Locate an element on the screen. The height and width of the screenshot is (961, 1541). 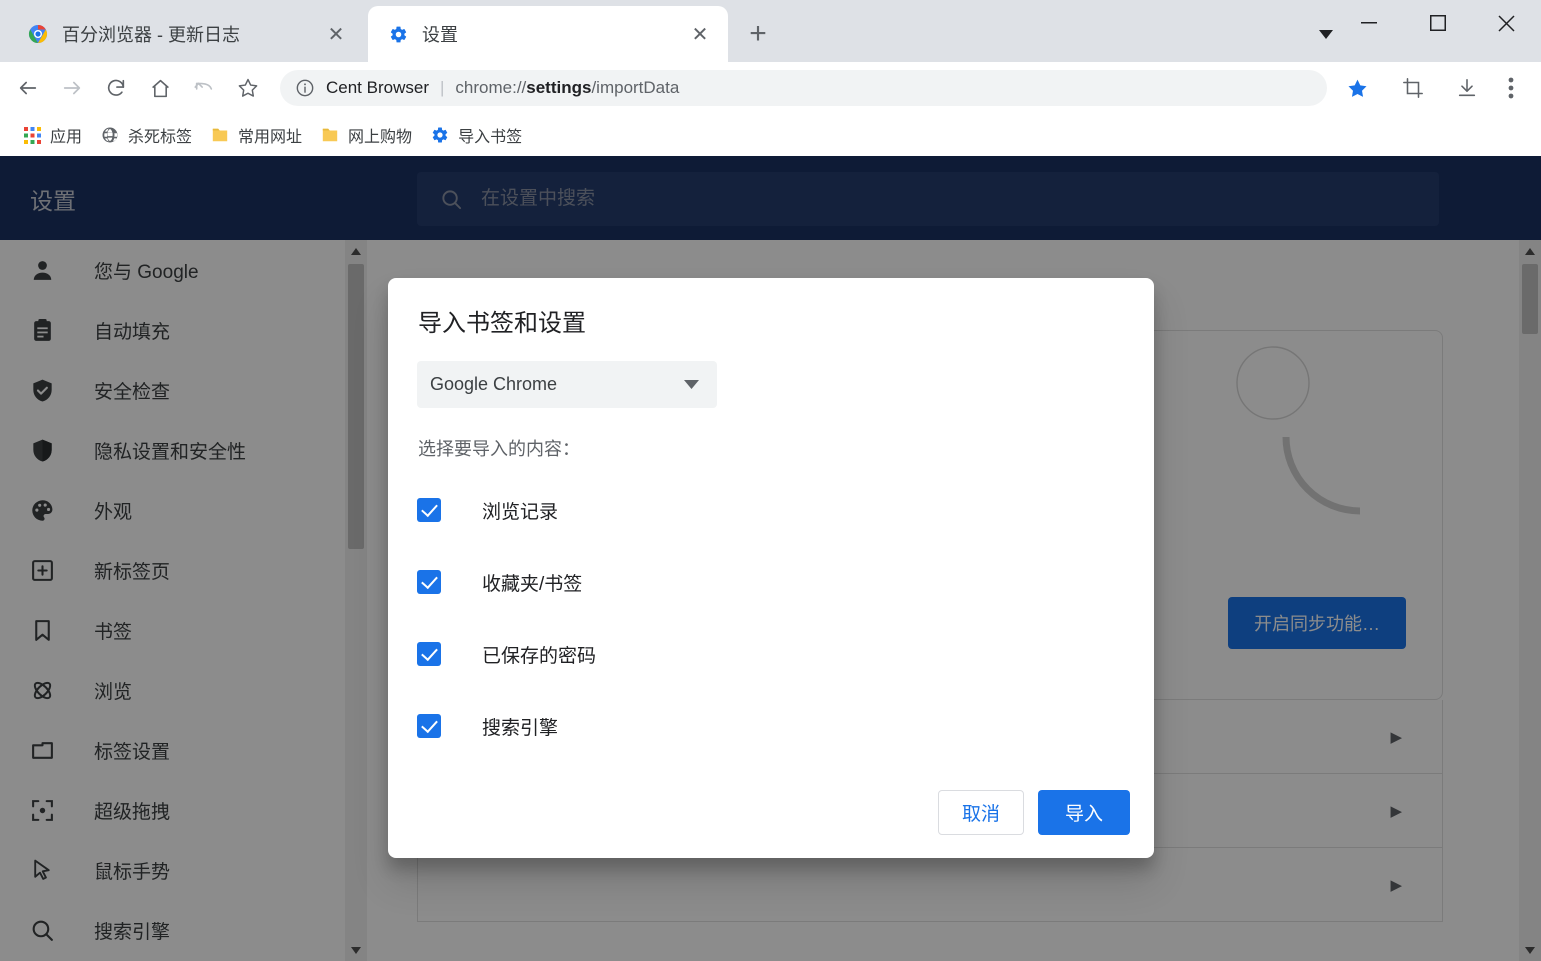
back-icon is located at coordinates (28, 88).